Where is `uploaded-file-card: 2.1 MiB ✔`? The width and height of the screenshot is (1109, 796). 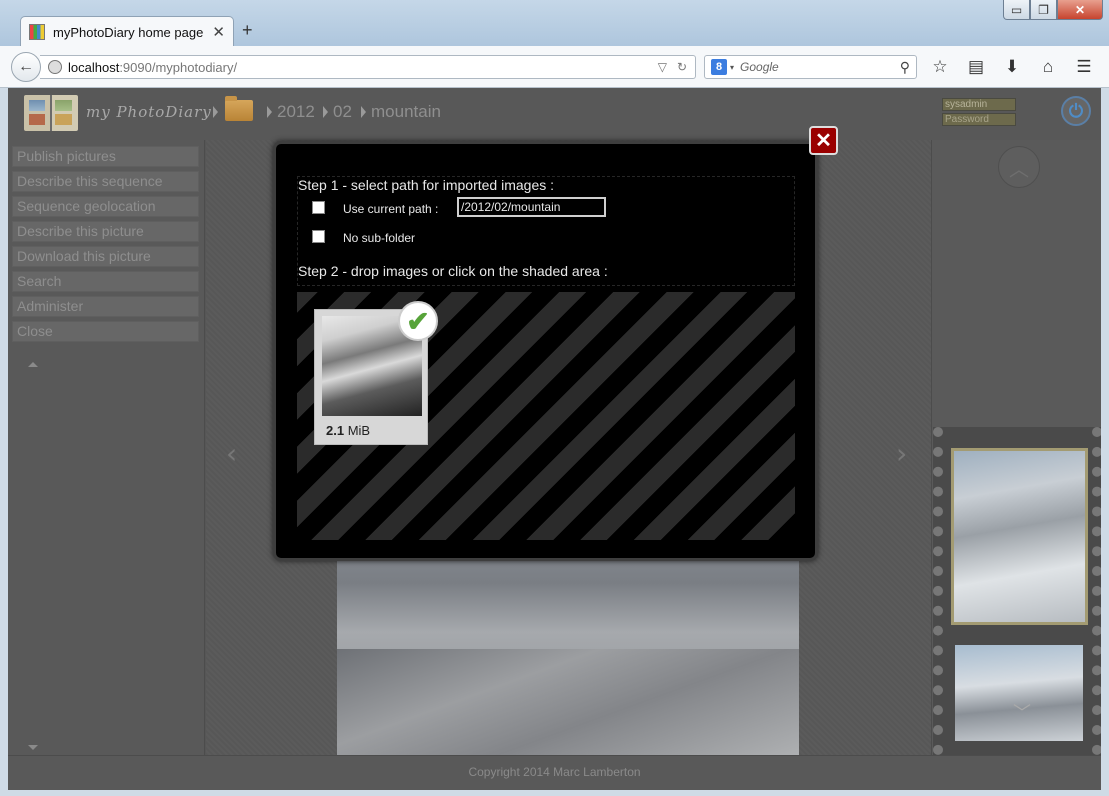
uploaded-file-card: 2.1 MiB ✔ is located at coordinates (376, 373).